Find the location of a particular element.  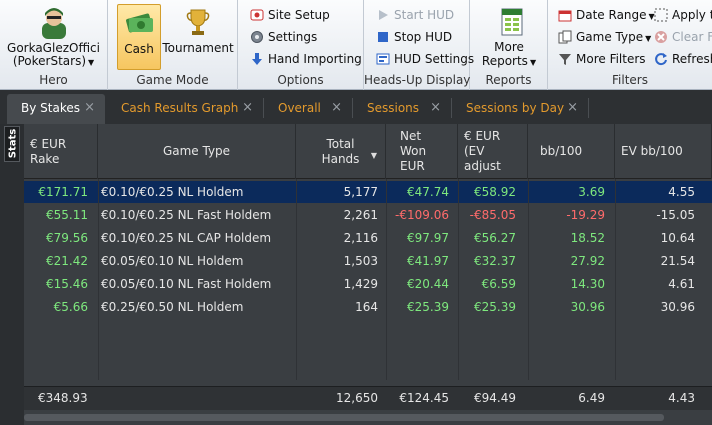

more-reports-button: More Reports ▼ is located at coordinates (509, 37).